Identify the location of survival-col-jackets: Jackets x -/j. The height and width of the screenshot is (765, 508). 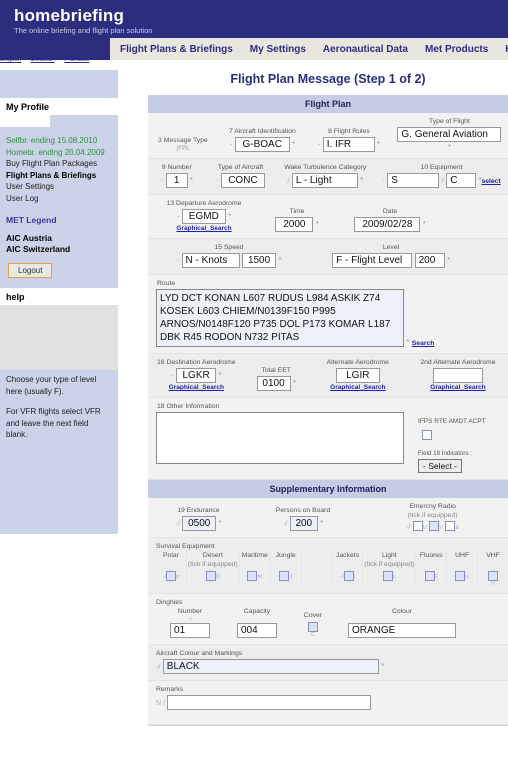
(348, 569).